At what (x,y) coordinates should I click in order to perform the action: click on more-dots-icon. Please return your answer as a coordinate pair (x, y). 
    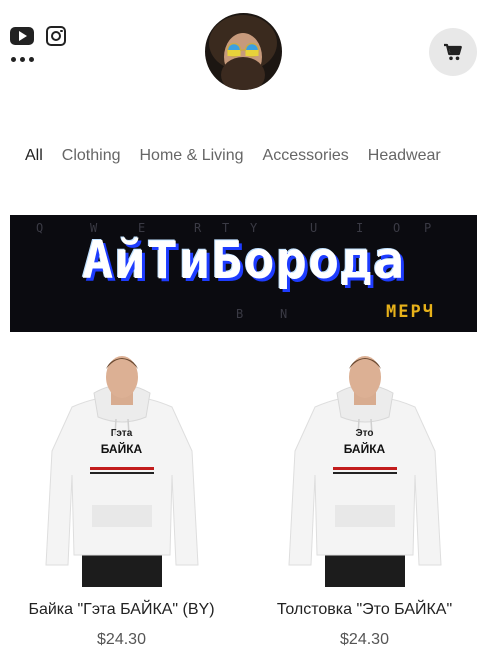
    Looking at the image, I should click on (22, 59).